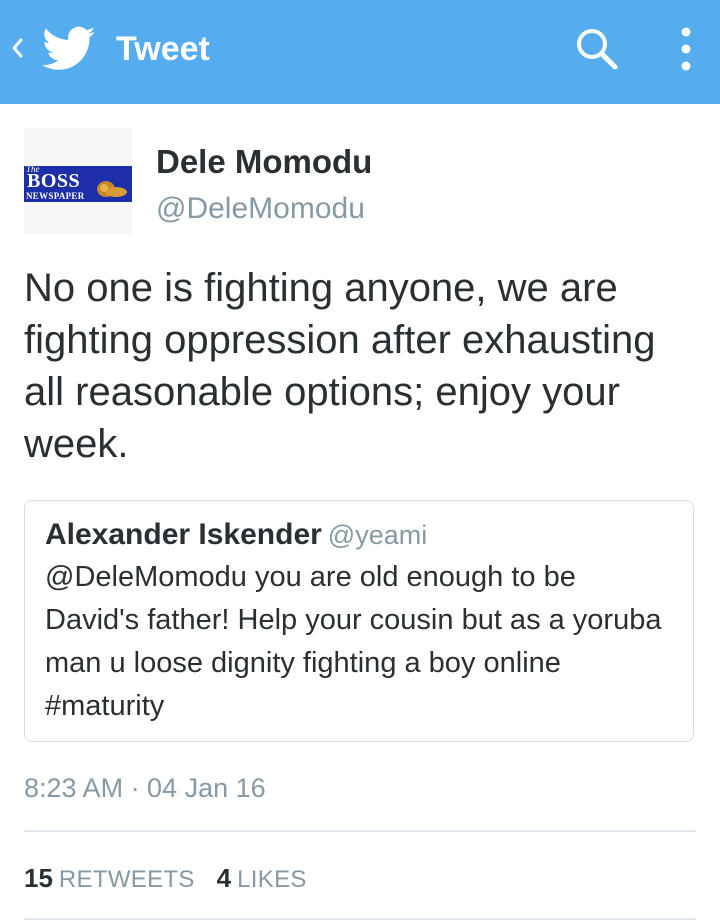 This screenshot has height=922, width=720. I want to click on retweets-label: RETWEETS, so click(126, 879).